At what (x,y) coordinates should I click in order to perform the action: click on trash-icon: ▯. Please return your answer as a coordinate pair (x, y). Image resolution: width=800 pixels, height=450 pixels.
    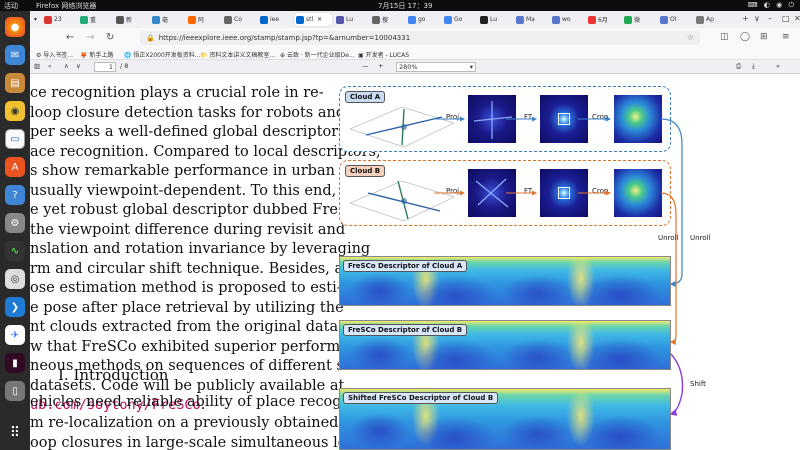
    Looking at the image, I should click on (15, 391).